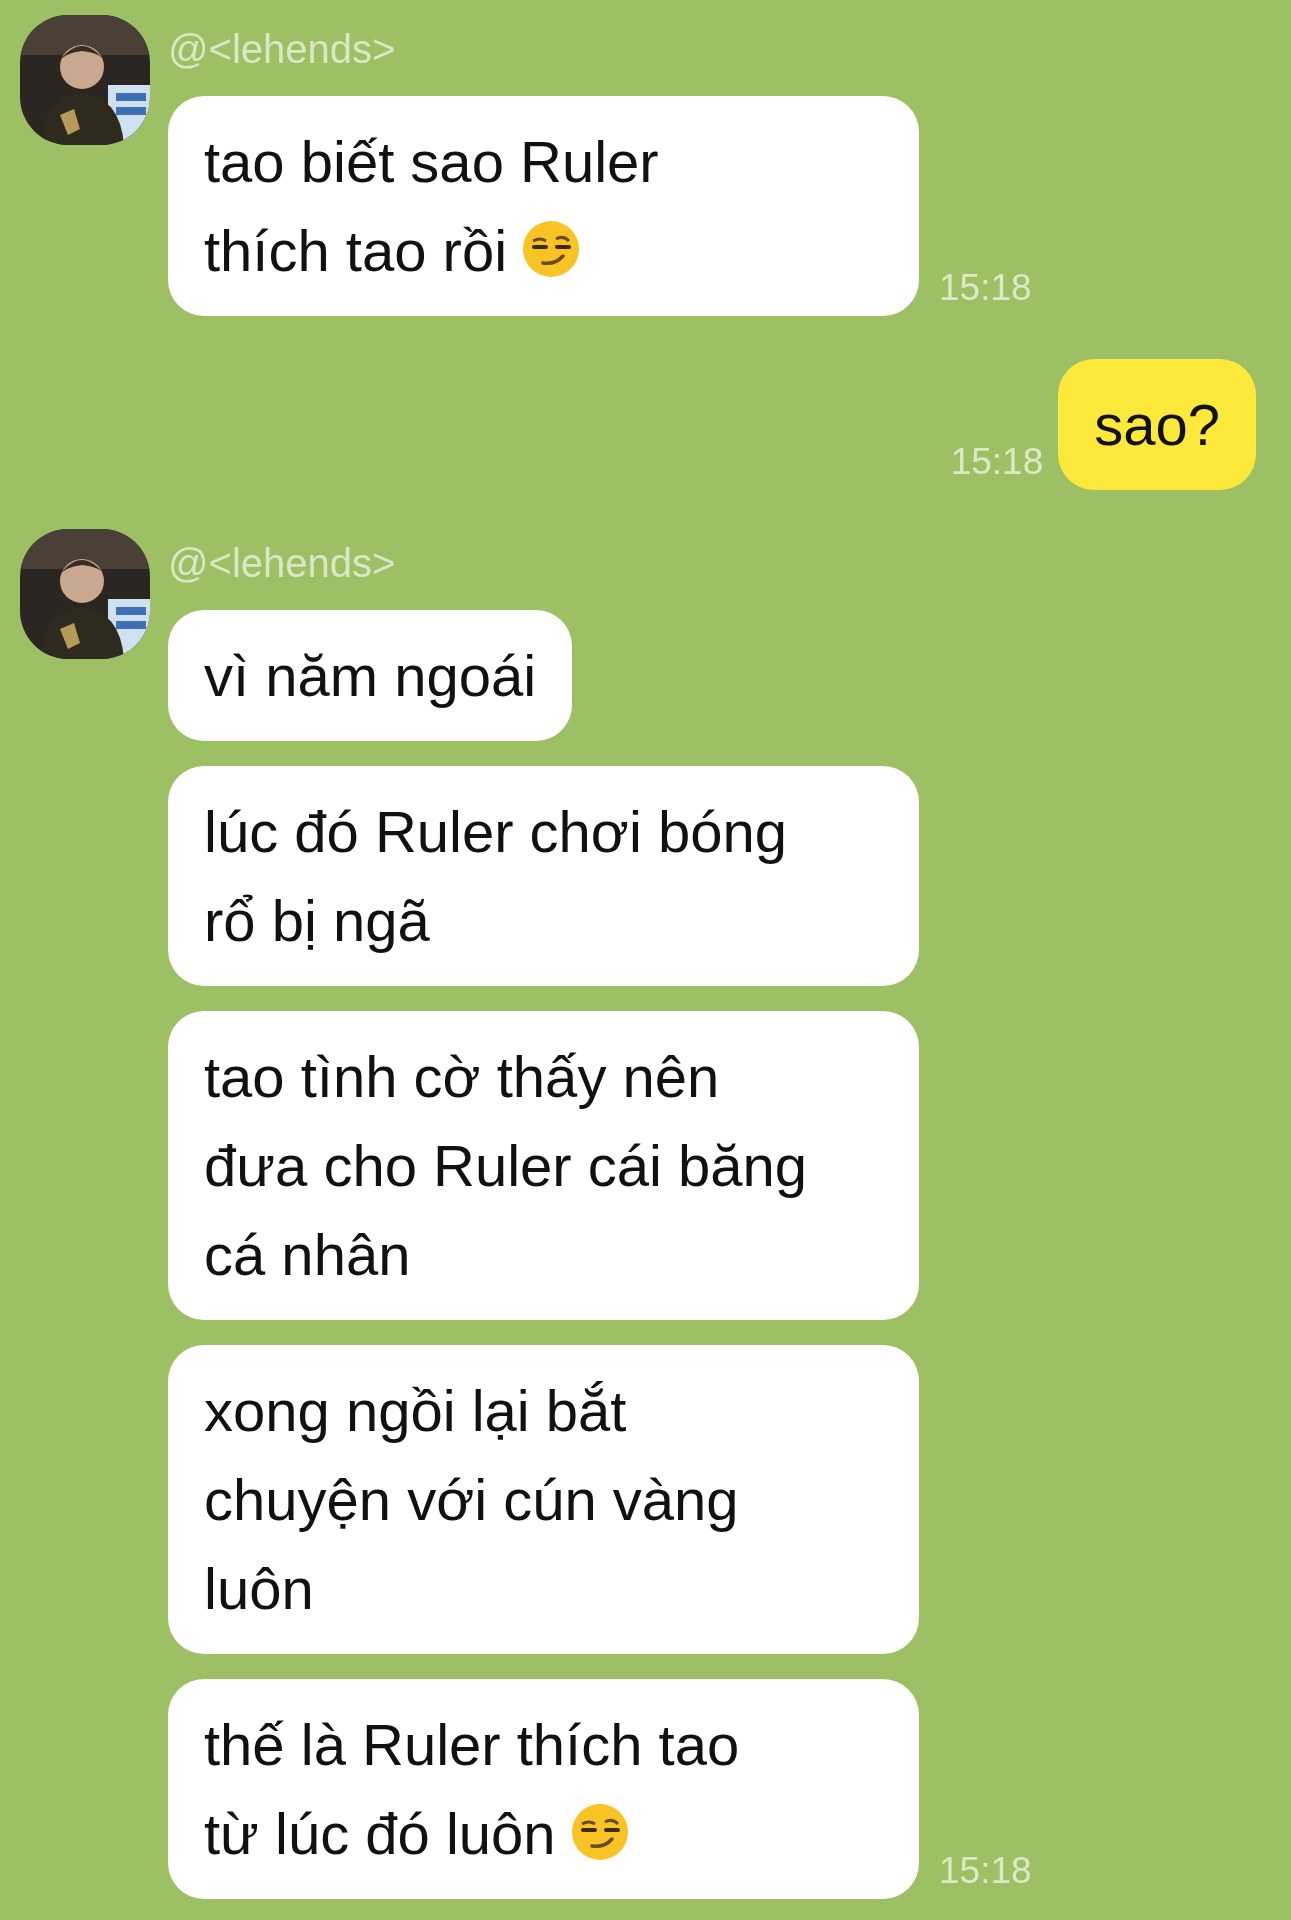  What do you see at coordinates (496, 876) in the screenshot?
I see `message-text: lúc đó Ruler chơi bóng rổ bị ngã` at bounding box center [496, 876].